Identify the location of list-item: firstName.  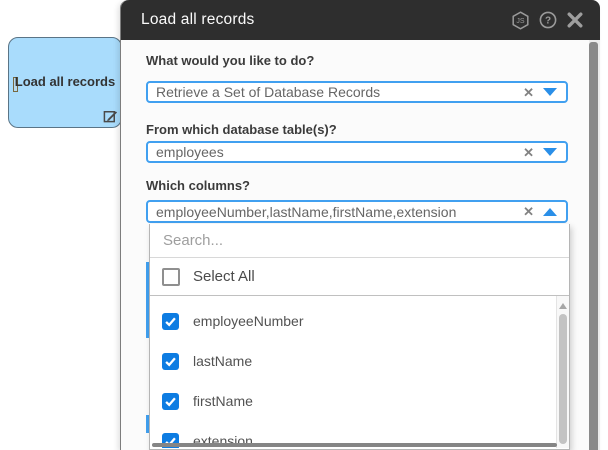
(359, 401).